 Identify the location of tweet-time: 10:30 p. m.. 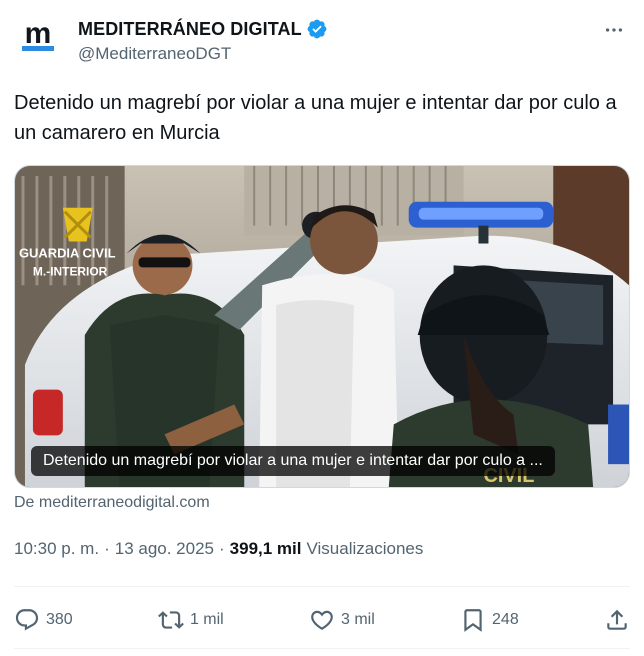
(56, 549).